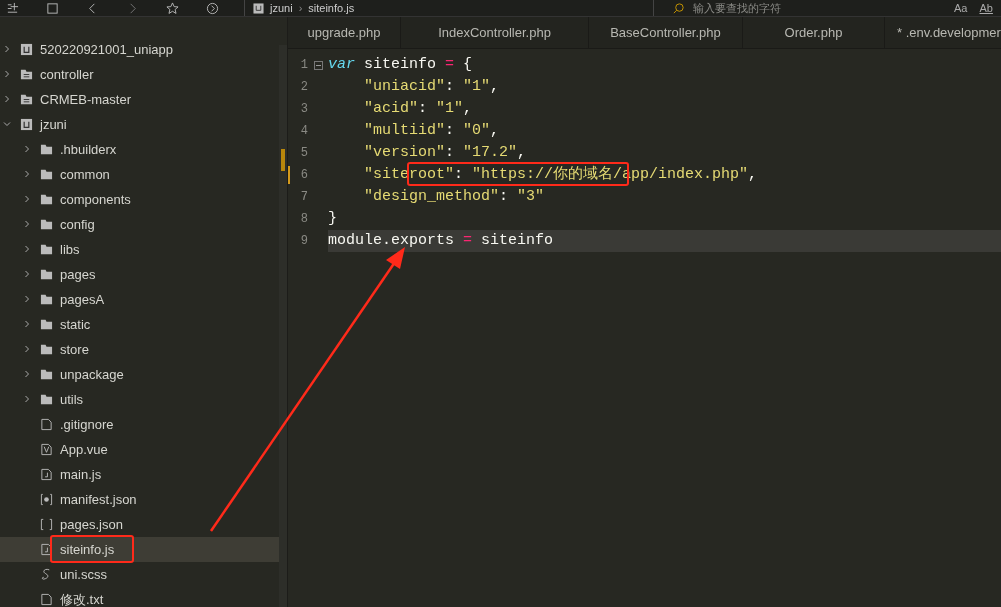 This screenshot has height=607, width=1001. I want to click on tree-item-label: store, so click(74, 349).